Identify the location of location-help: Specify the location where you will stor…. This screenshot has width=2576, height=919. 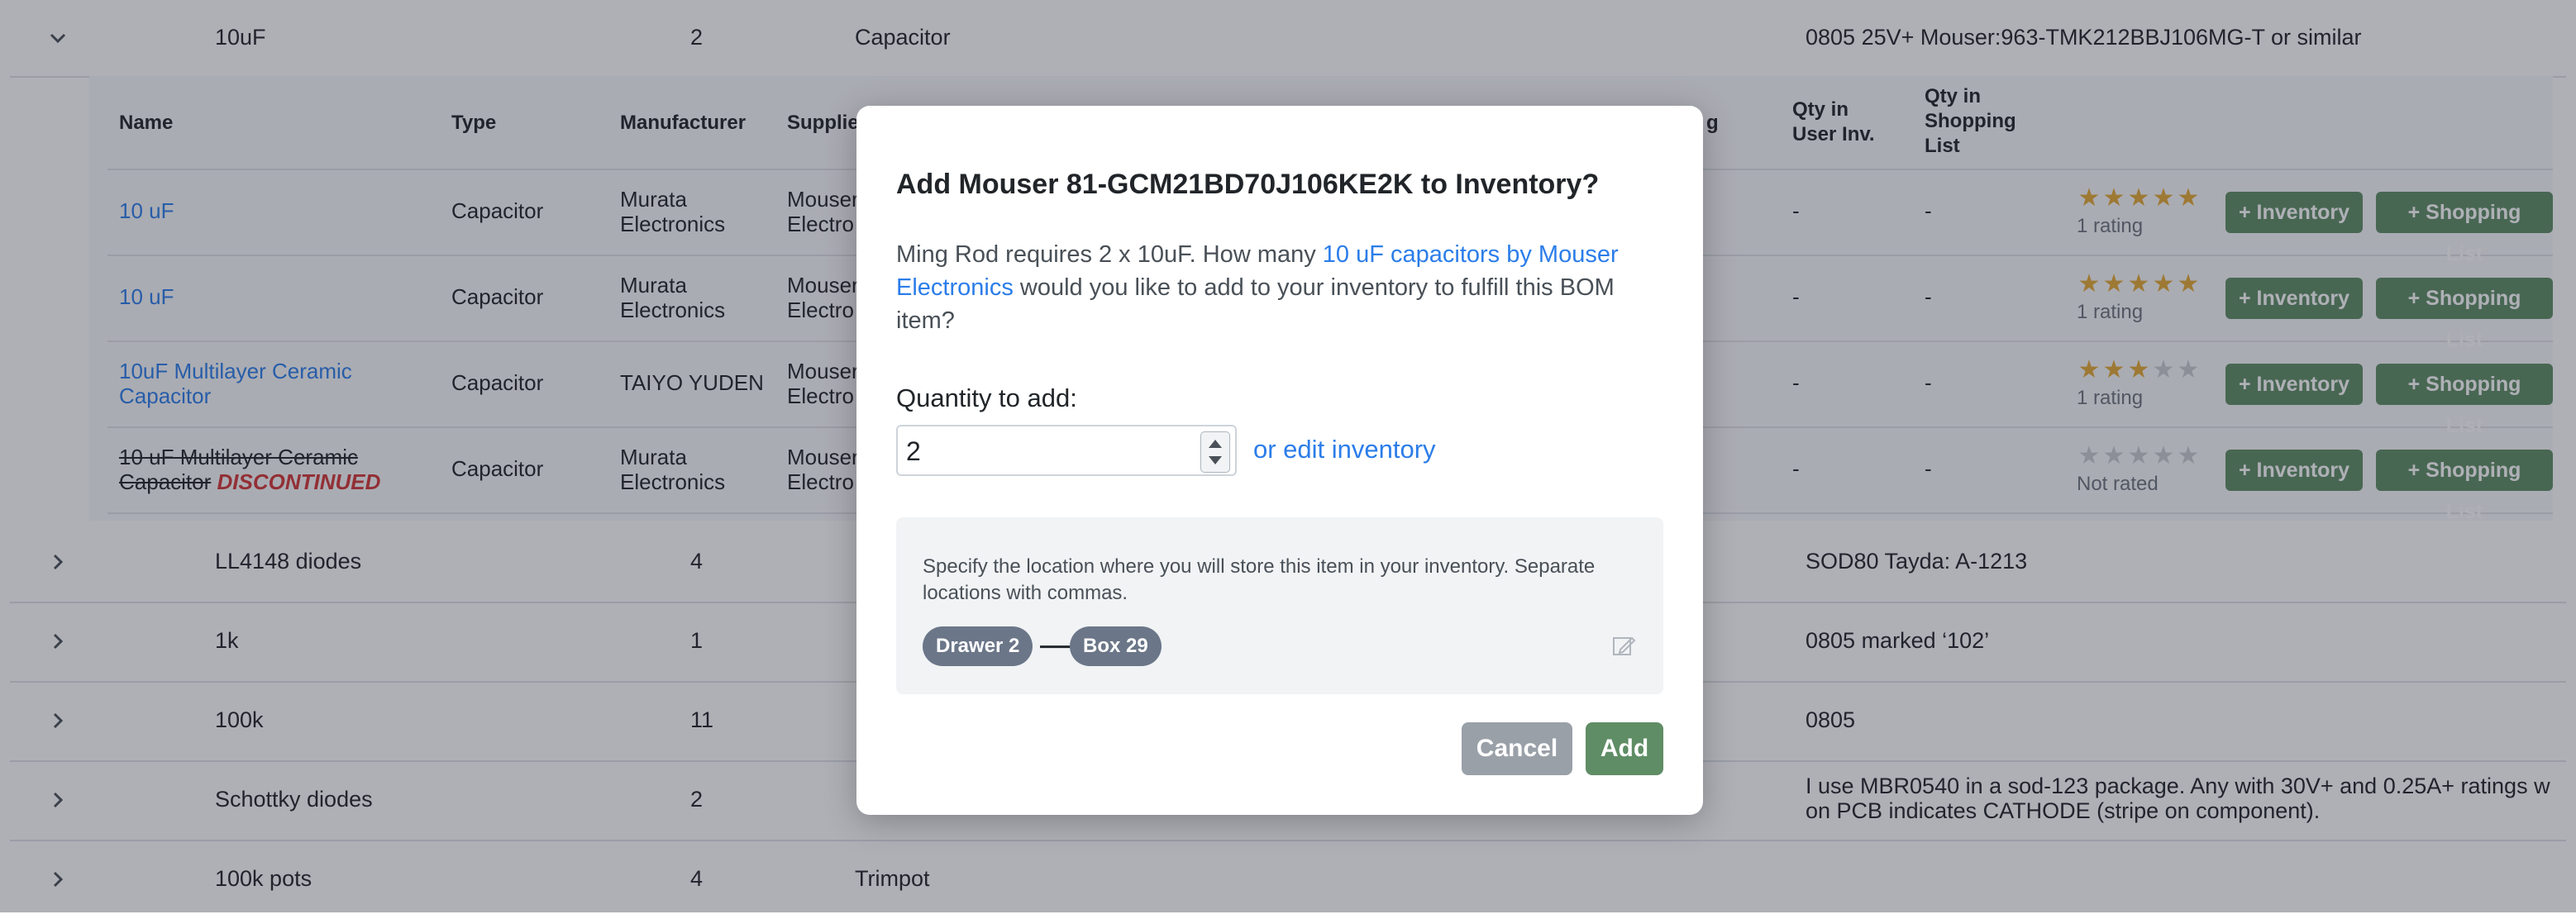
(1259, 579).